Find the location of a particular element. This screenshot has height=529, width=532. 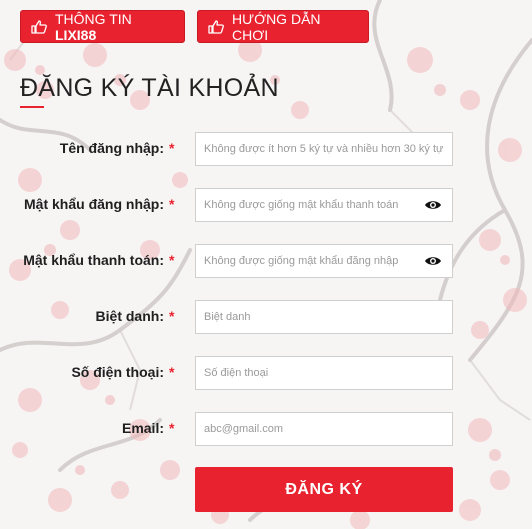

nickname-label: Biệt danh: is located at coordinates (129, 316).